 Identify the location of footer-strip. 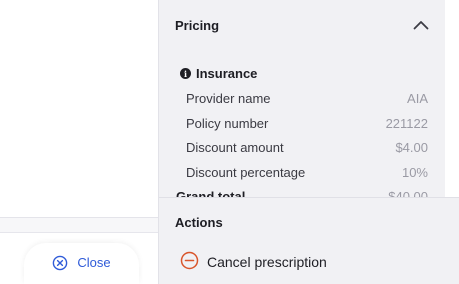
(79, 225).